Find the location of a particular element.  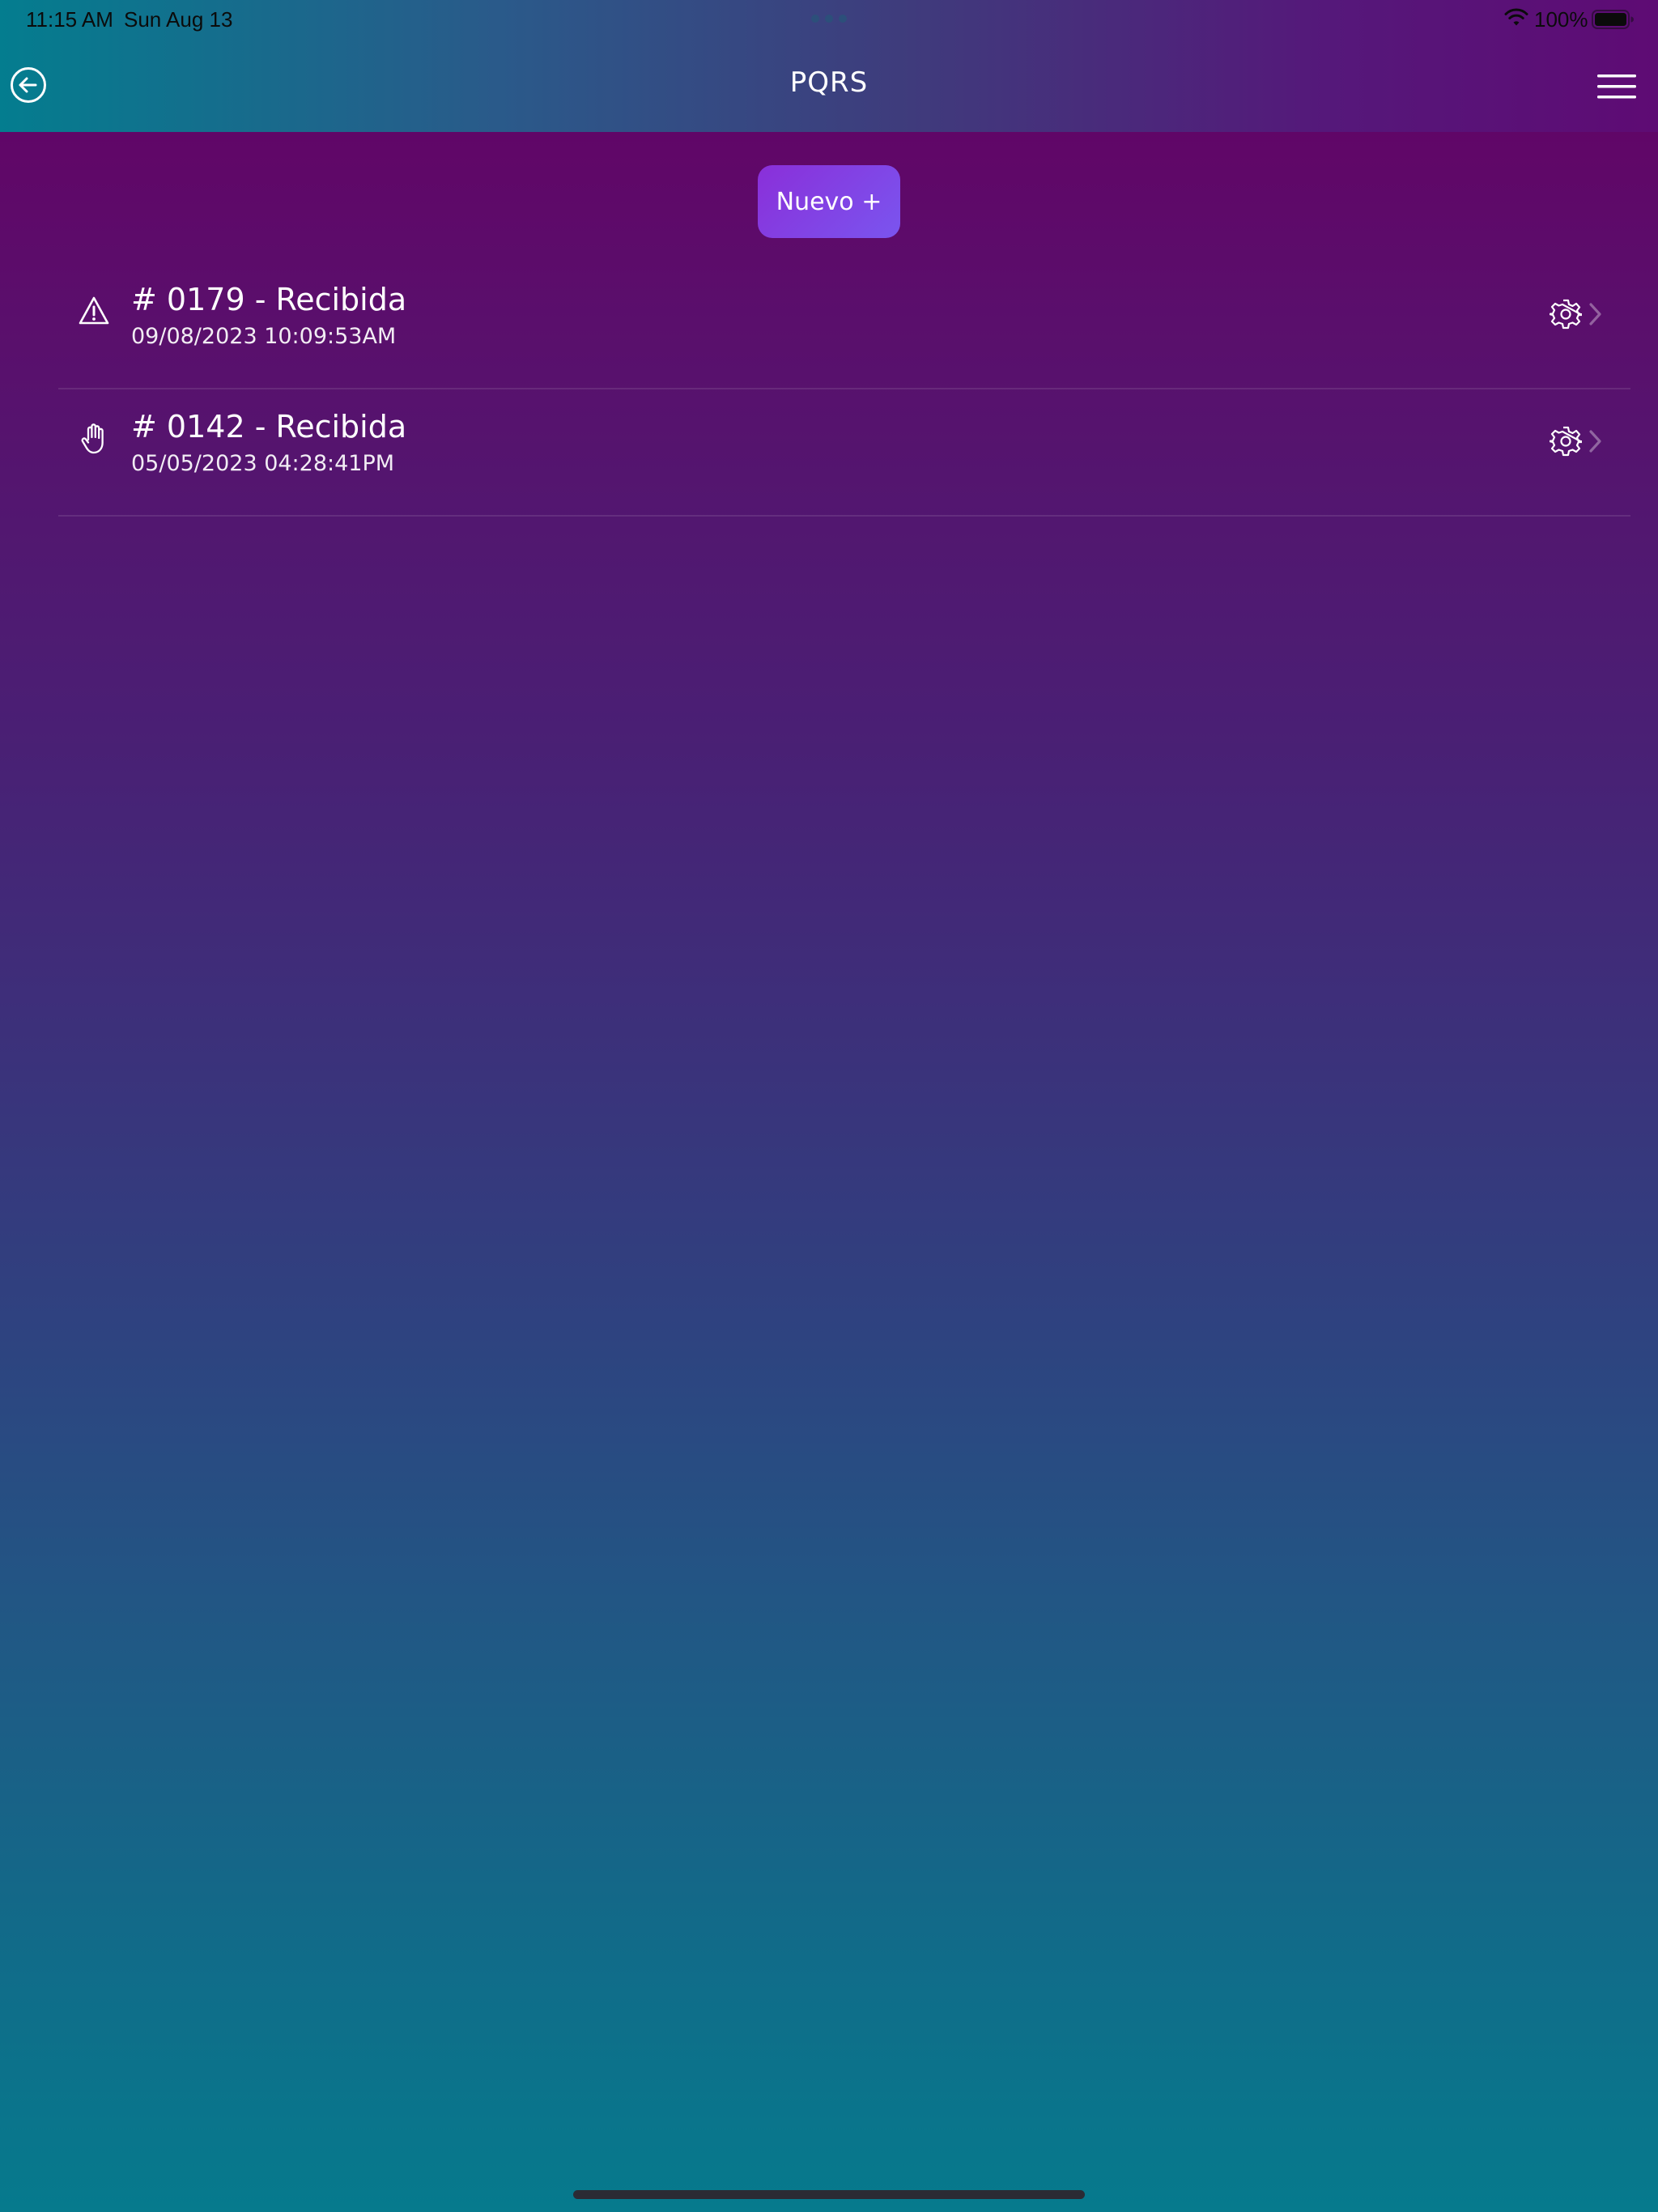

page-title: PQRS is located at coordinates (829, 83).